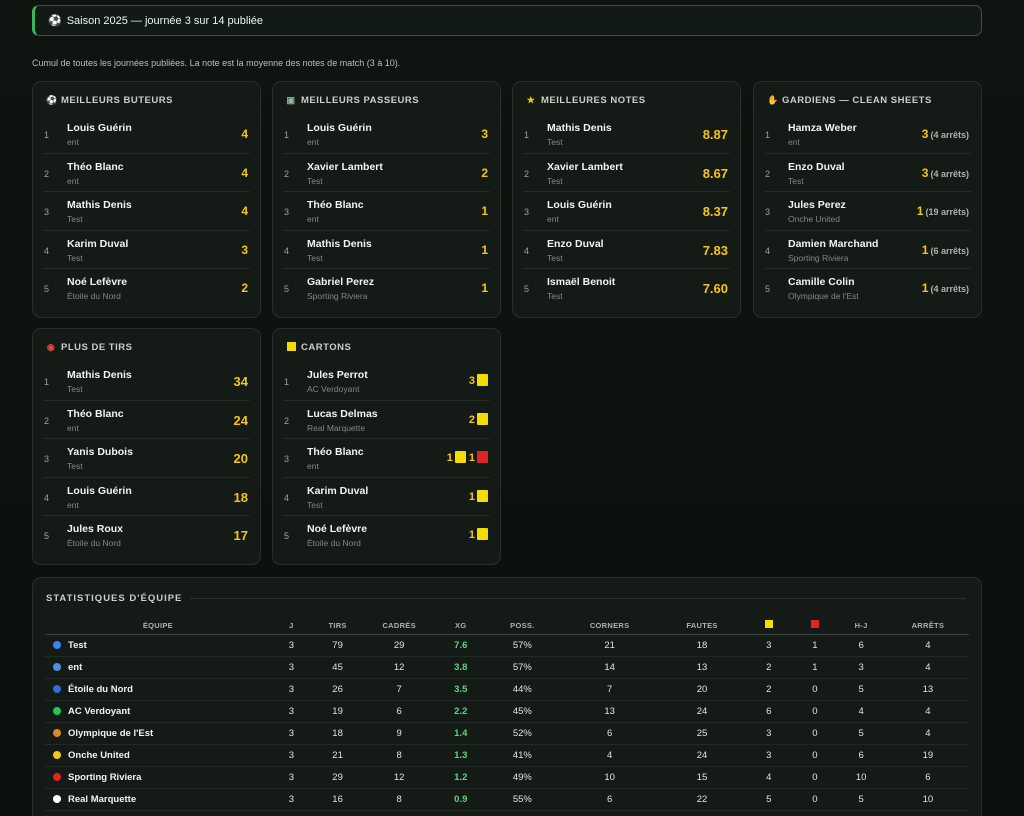  What do you see at coordinates (461, 711) in the screenshot?
I see `cell-xg: 2.2` at bounding box center [461, 711].